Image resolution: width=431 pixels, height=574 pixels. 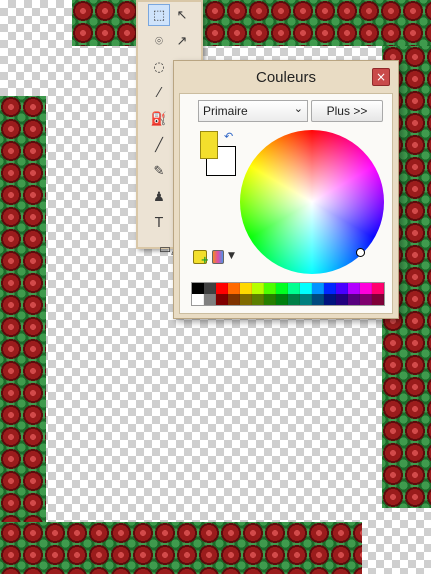 I want to click on paint-bucket-icon: ⛽, so click(x=159, y=119).